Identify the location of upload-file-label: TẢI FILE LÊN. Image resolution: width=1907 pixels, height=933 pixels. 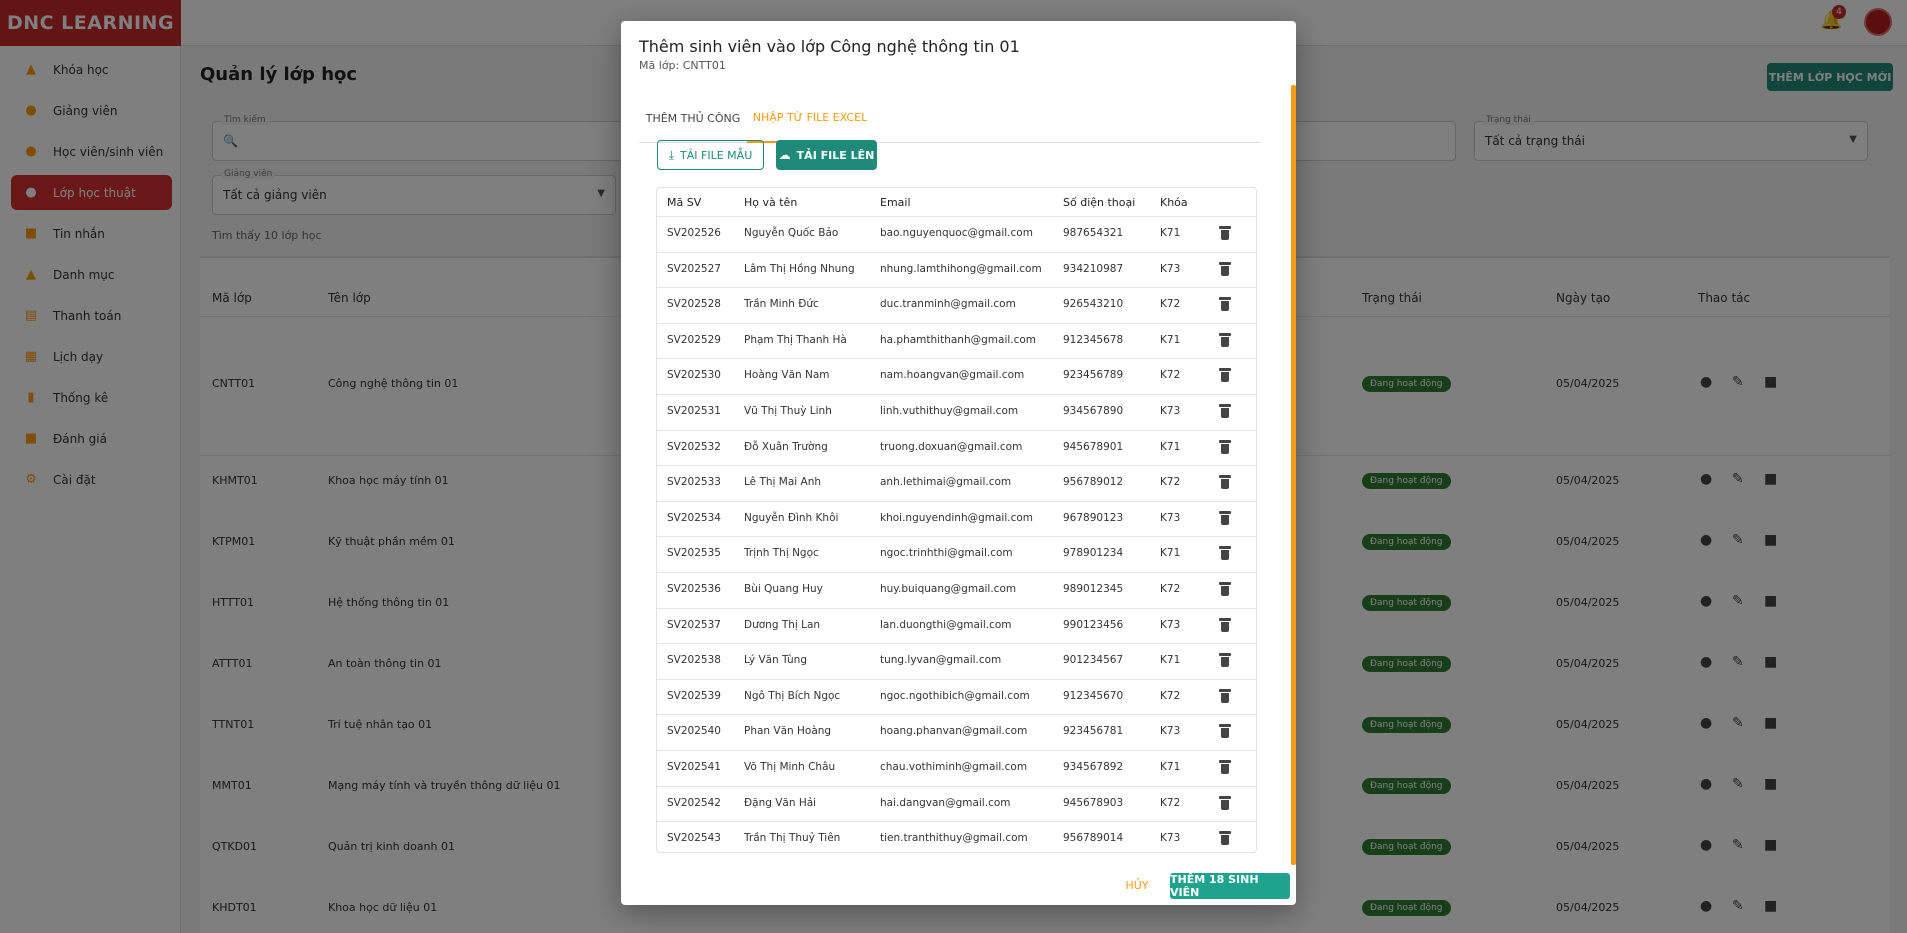
(835, 155).